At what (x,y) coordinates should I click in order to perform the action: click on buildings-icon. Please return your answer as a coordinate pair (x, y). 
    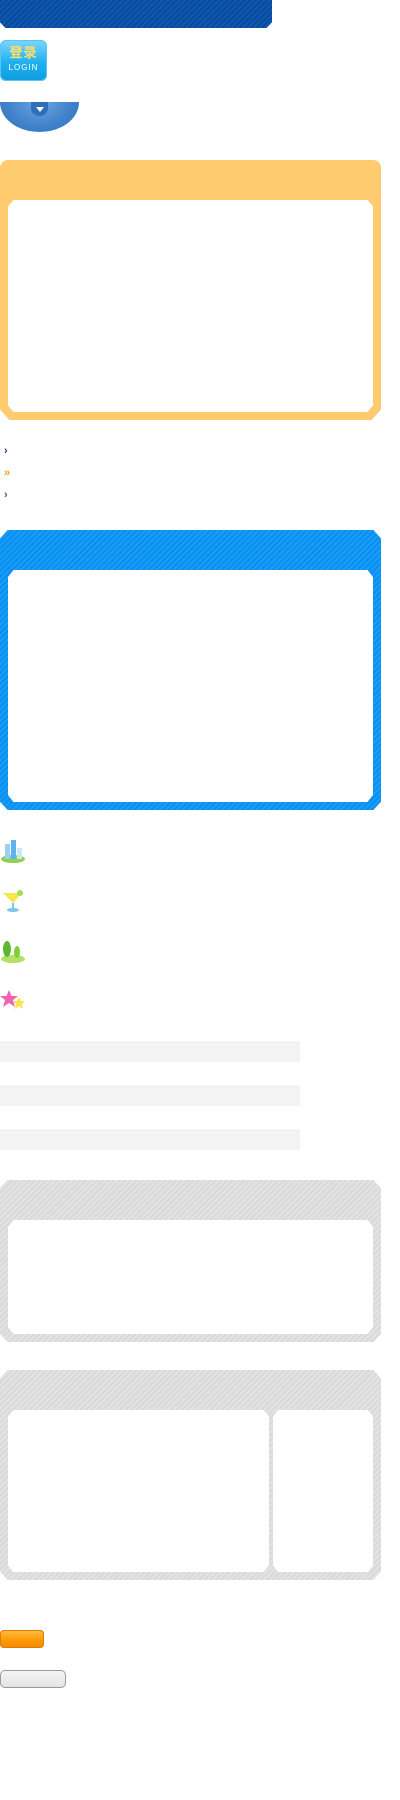
    Looking at the image, I should click on (13, 851).